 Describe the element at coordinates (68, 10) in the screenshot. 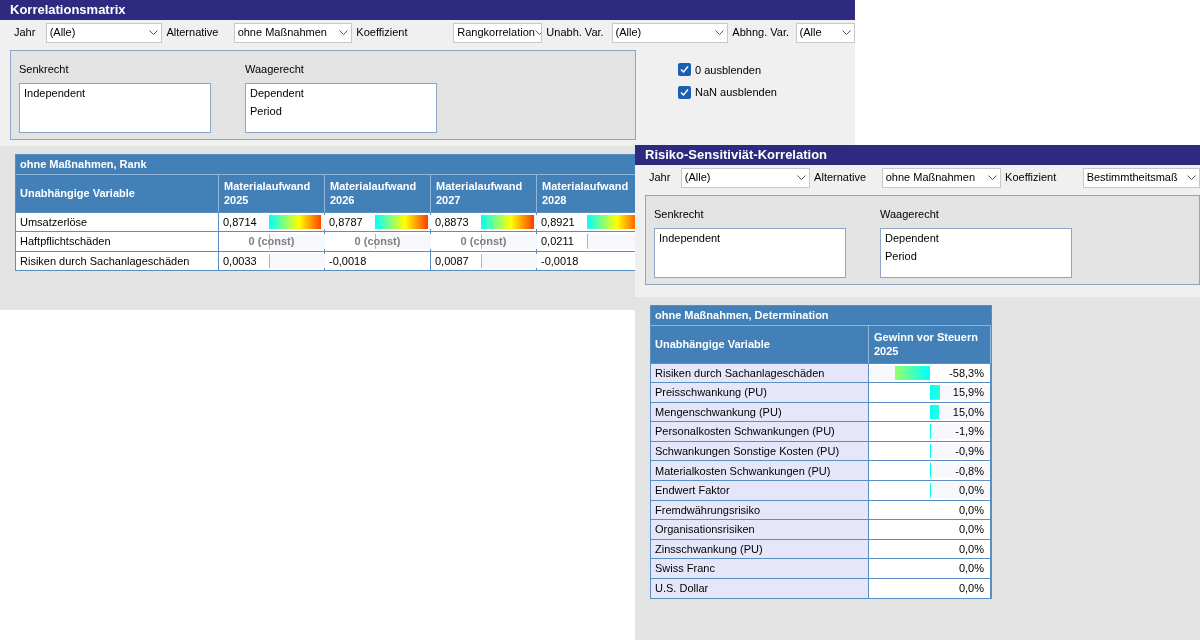

I see `window-title: Korrelationsmatrix` at that location.